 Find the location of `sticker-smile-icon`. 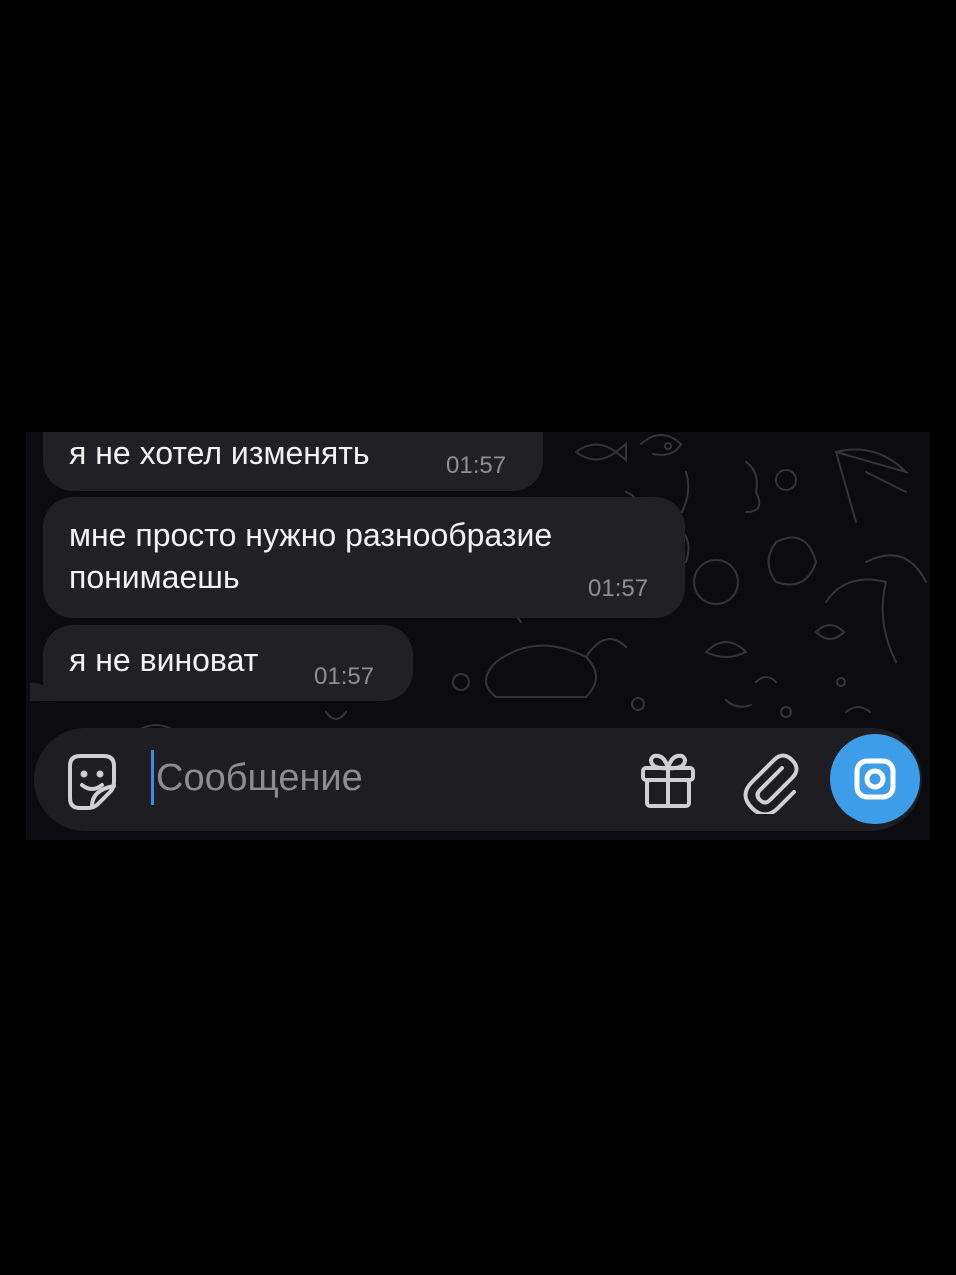

sticker-smile-icon is located at coordinates (92, 782).